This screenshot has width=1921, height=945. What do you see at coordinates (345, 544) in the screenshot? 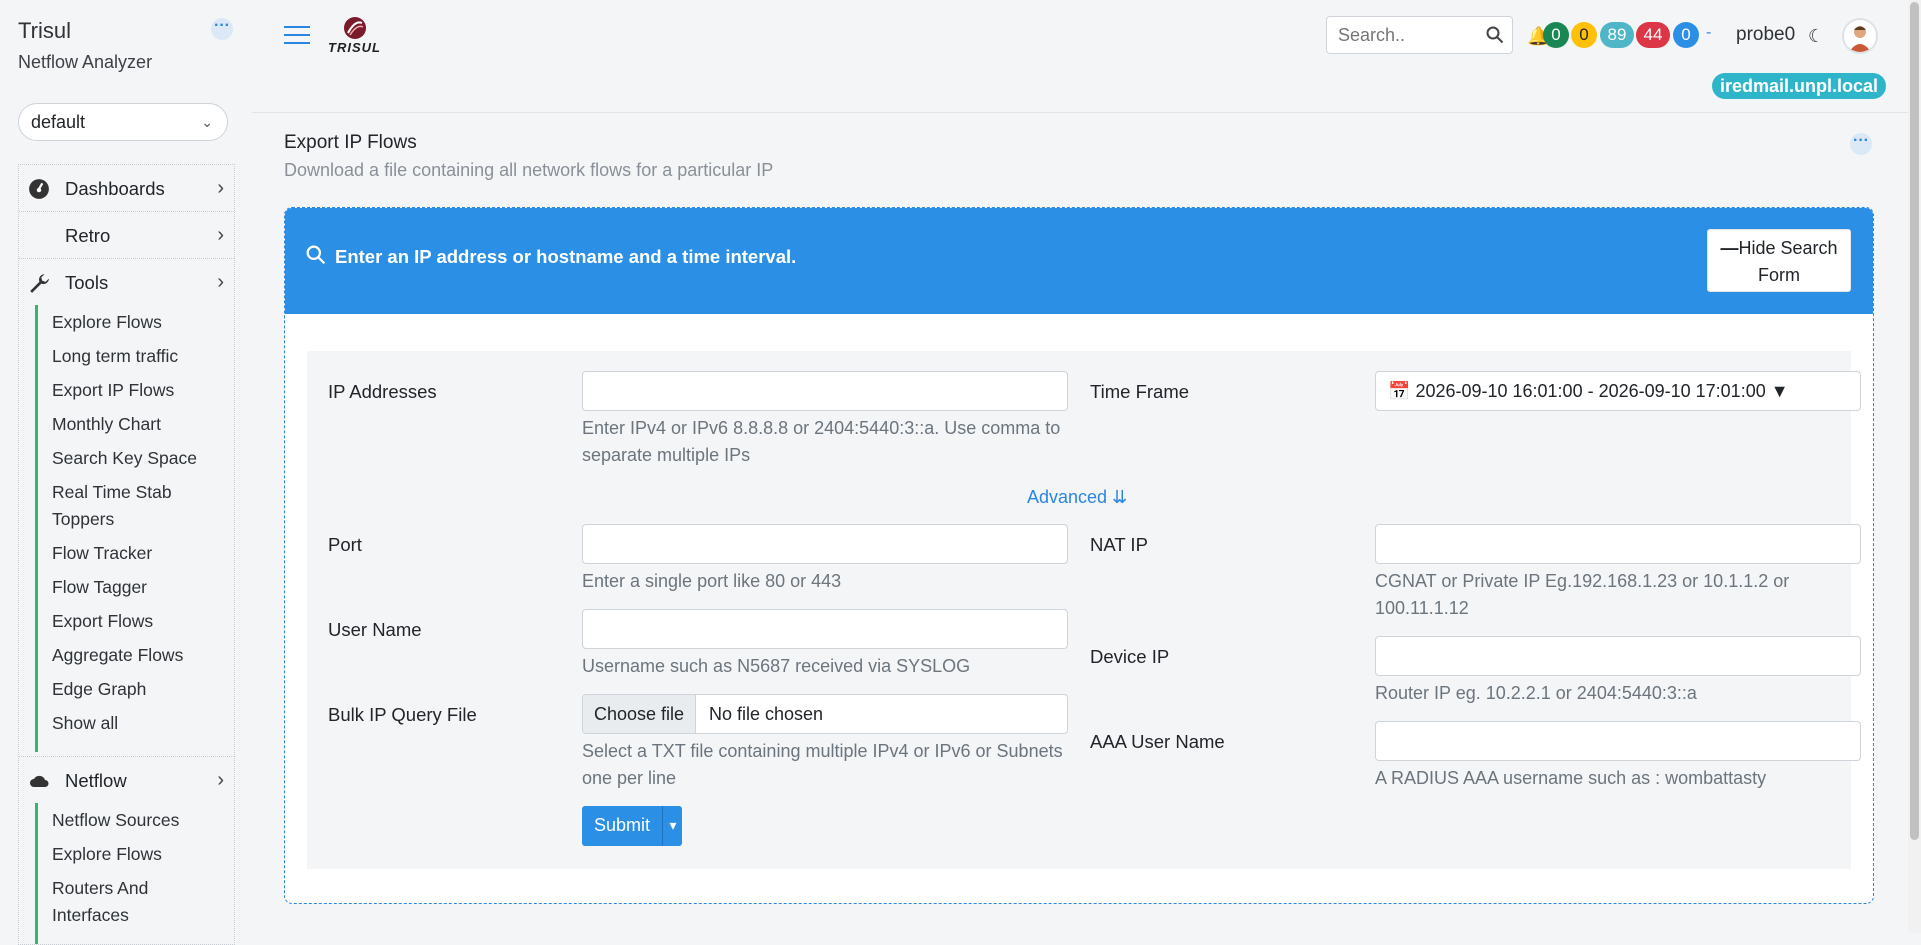
I see `port-label: Port` at bounding box center [345, 544].